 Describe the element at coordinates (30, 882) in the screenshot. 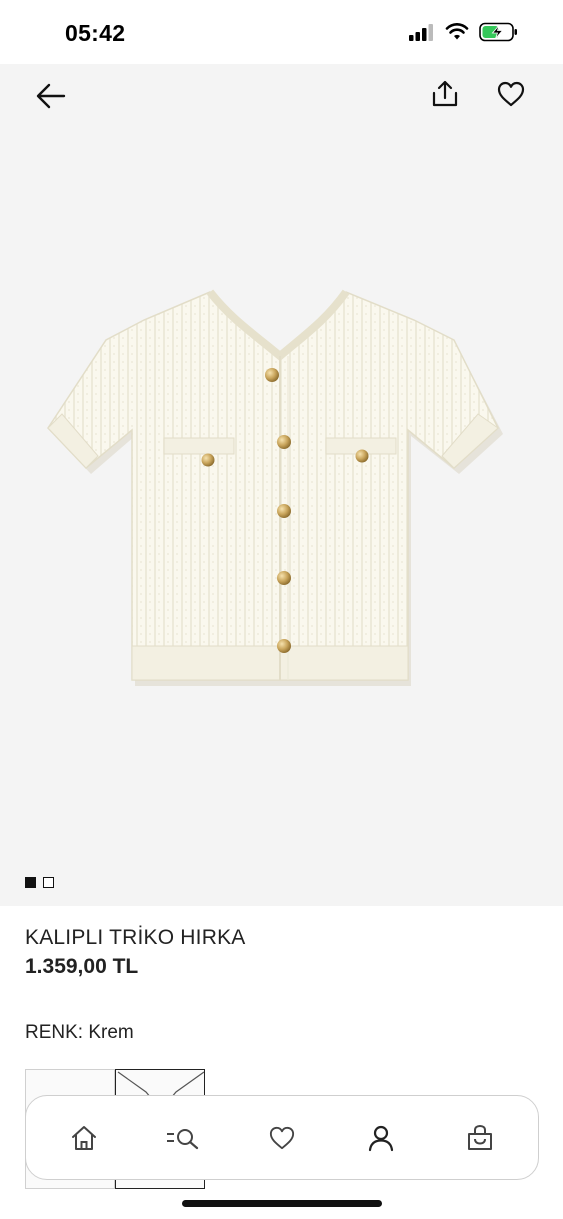

I see `pager-dot-active` at that location.